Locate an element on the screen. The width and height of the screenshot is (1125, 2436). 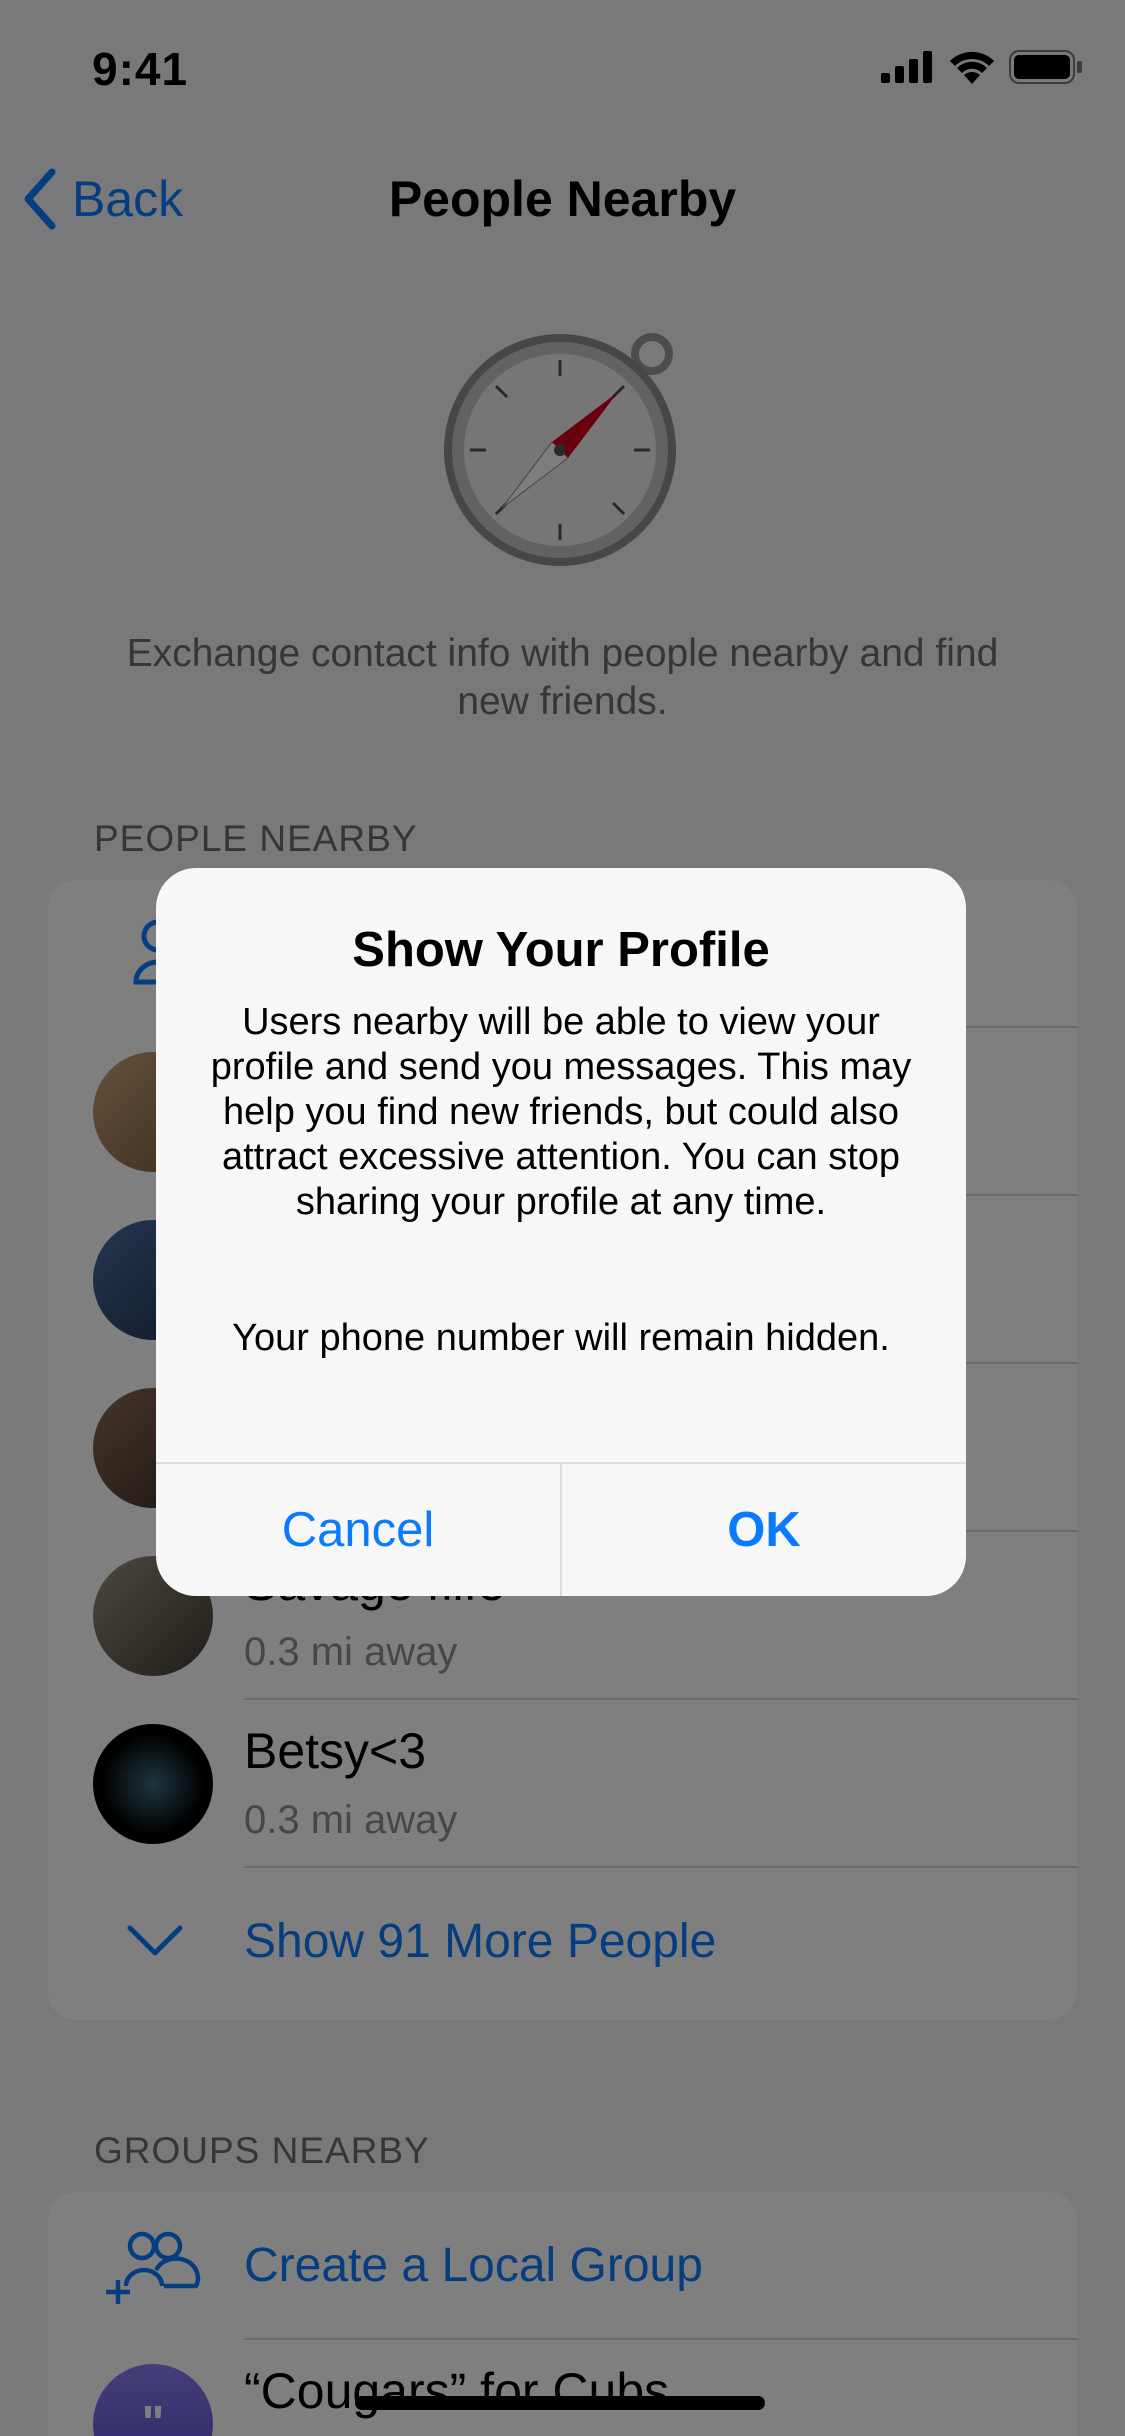
home-indicator is located at coordinates (560, 2403).